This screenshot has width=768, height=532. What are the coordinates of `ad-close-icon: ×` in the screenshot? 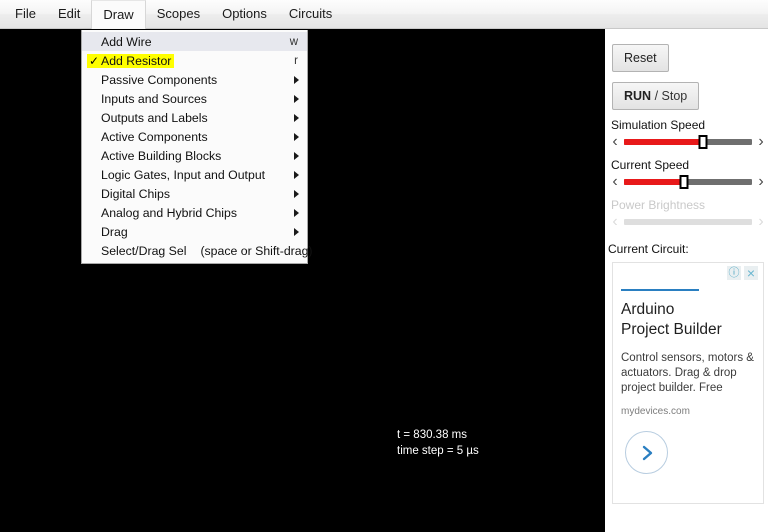 It's located at (751, 273).